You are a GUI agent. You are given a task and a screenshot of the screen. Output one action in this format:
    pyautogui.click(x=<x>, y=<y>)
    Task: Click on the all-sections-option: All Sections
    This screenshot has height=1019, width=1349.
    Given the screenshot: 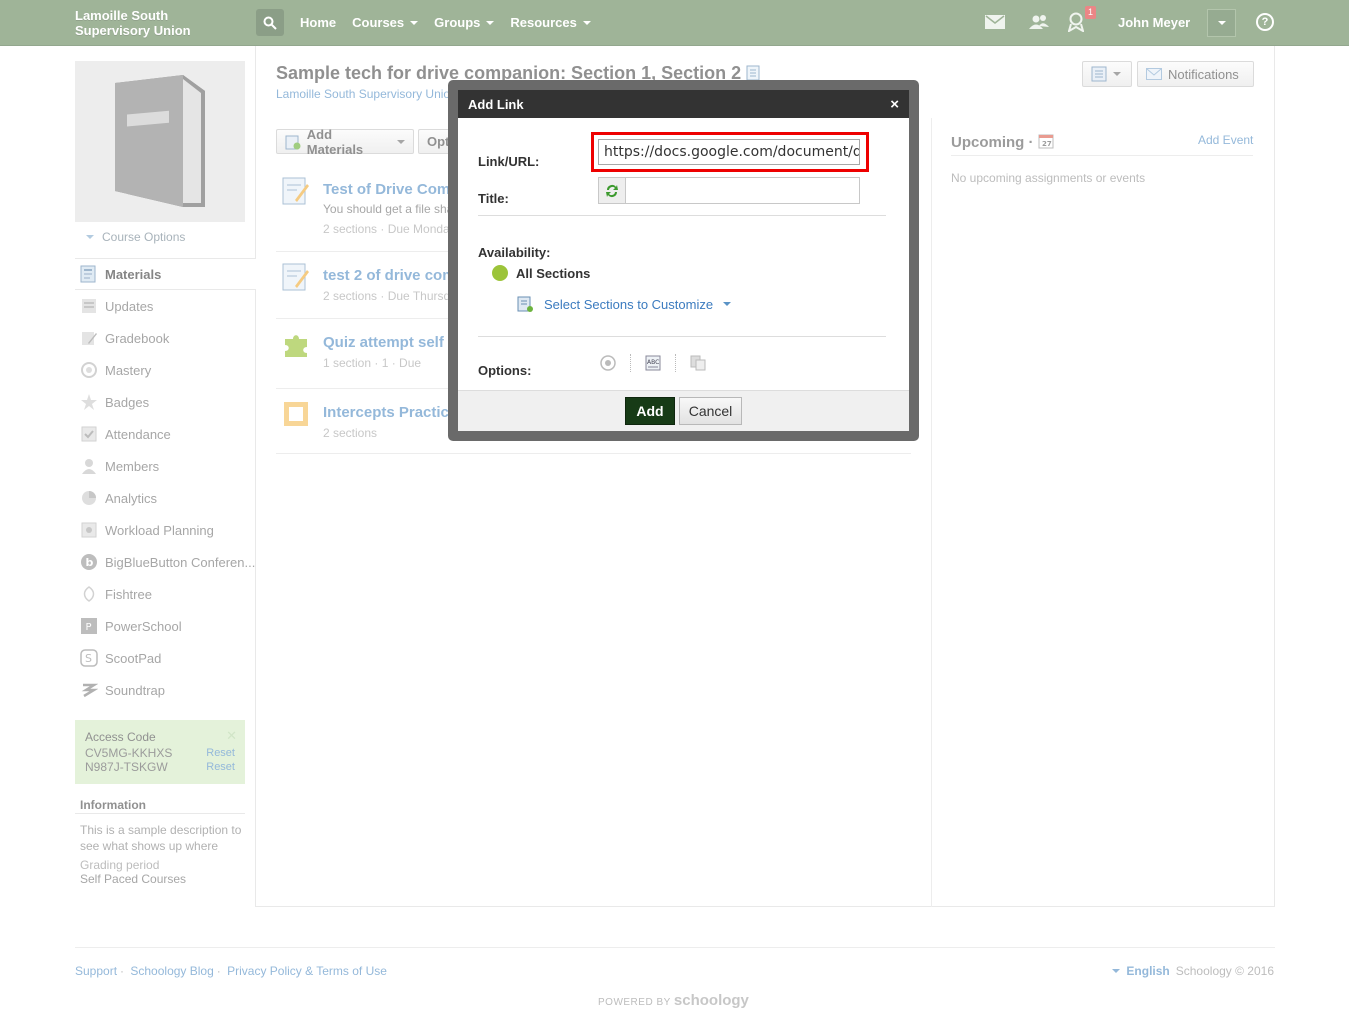 What is the action you would take?
    pyautogui.click(x=541, y=273)
    